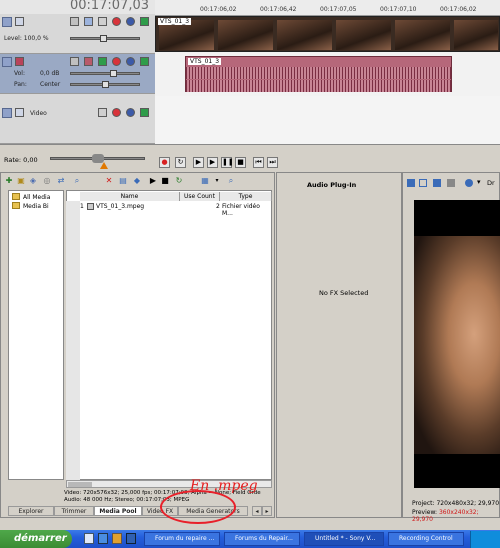 The width and height of the screenshot is (500, 548). What do you see at coordinates (80, 484) in the screenshot?
I see `scrollbar-thumb` at bounding box center [80, 484].